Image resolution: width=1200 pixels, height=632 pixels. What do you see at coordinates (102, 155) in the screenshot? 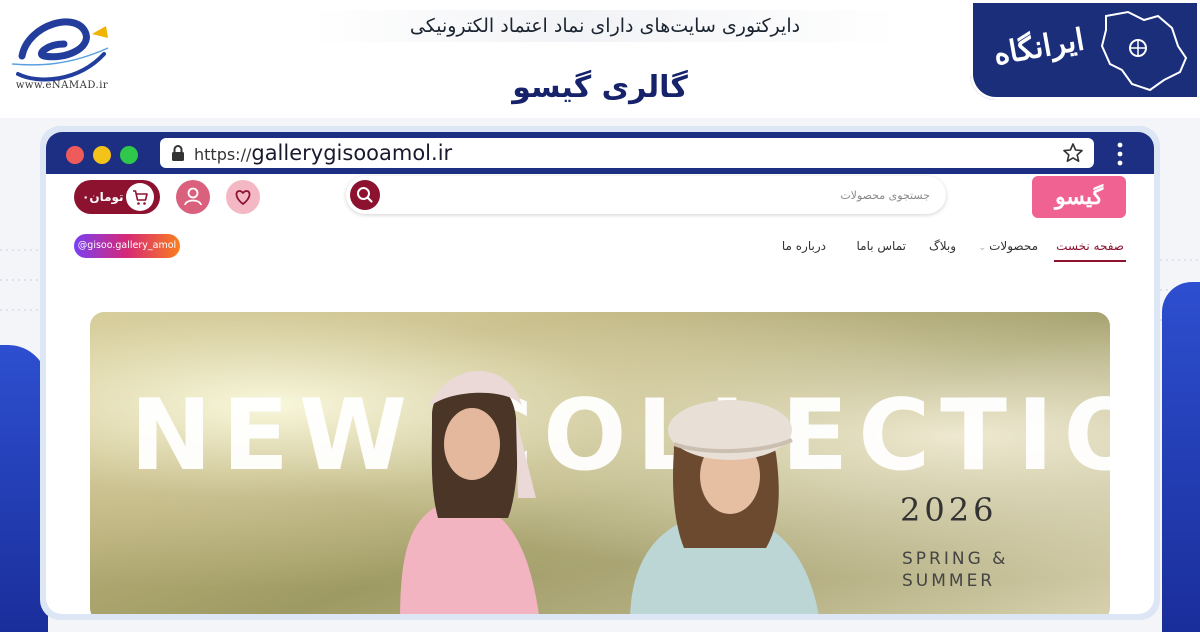
I see `minimize-window-dot` at bounding box center [102, 155].